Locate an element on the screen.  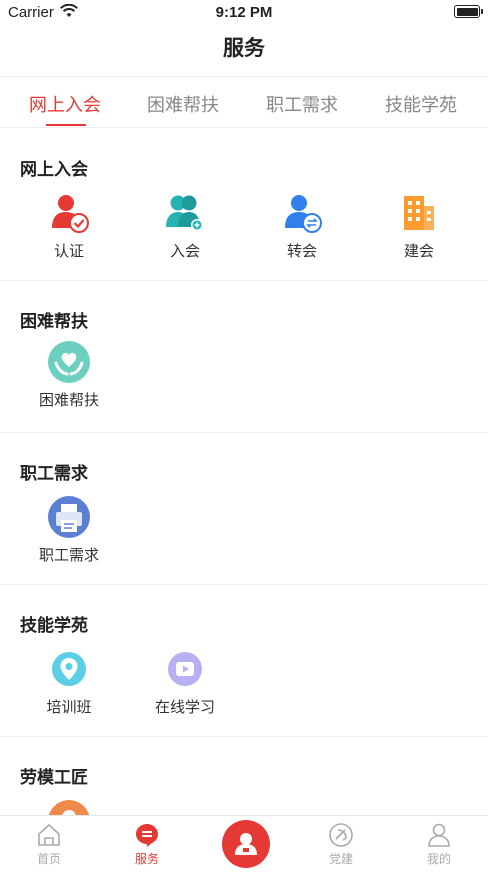
section-title: 劳模工匠 is located at coordinates (54, 778).